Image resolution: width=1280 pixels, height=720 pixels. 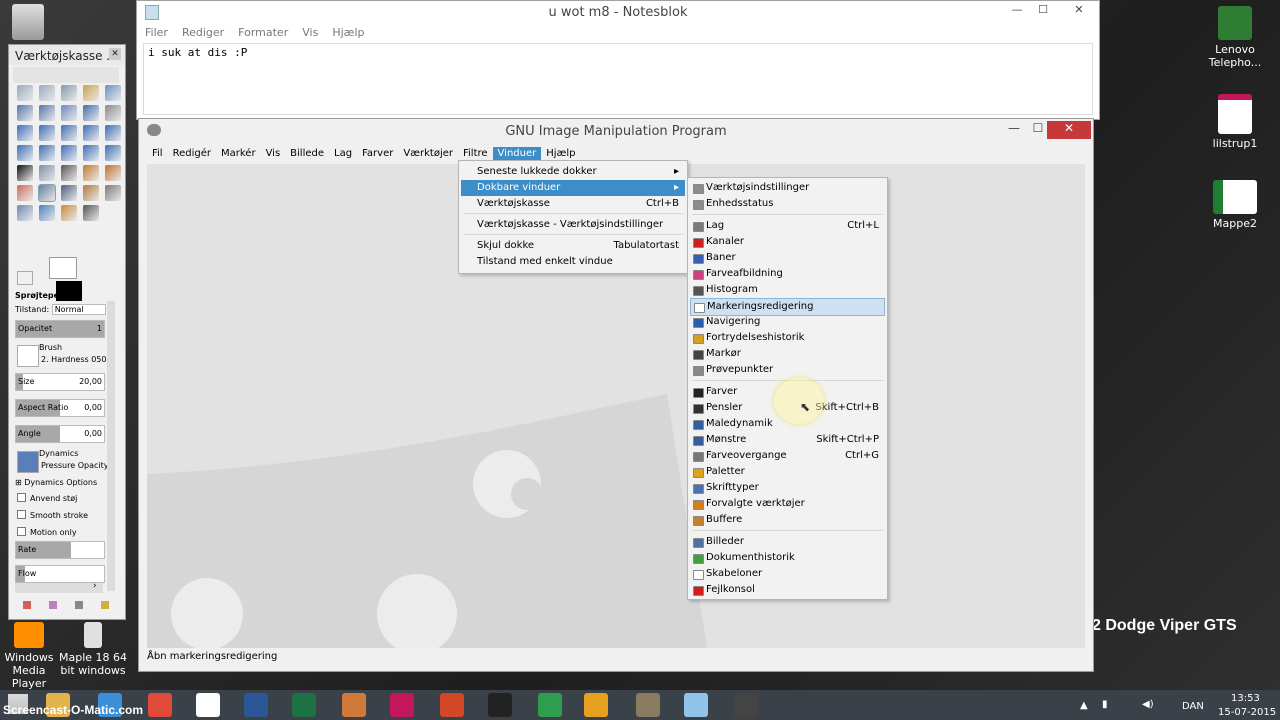 What do you see at coordinates (160, 705) in the screenshot?
I see `chrome-icon` at bounding box center [160, 705].